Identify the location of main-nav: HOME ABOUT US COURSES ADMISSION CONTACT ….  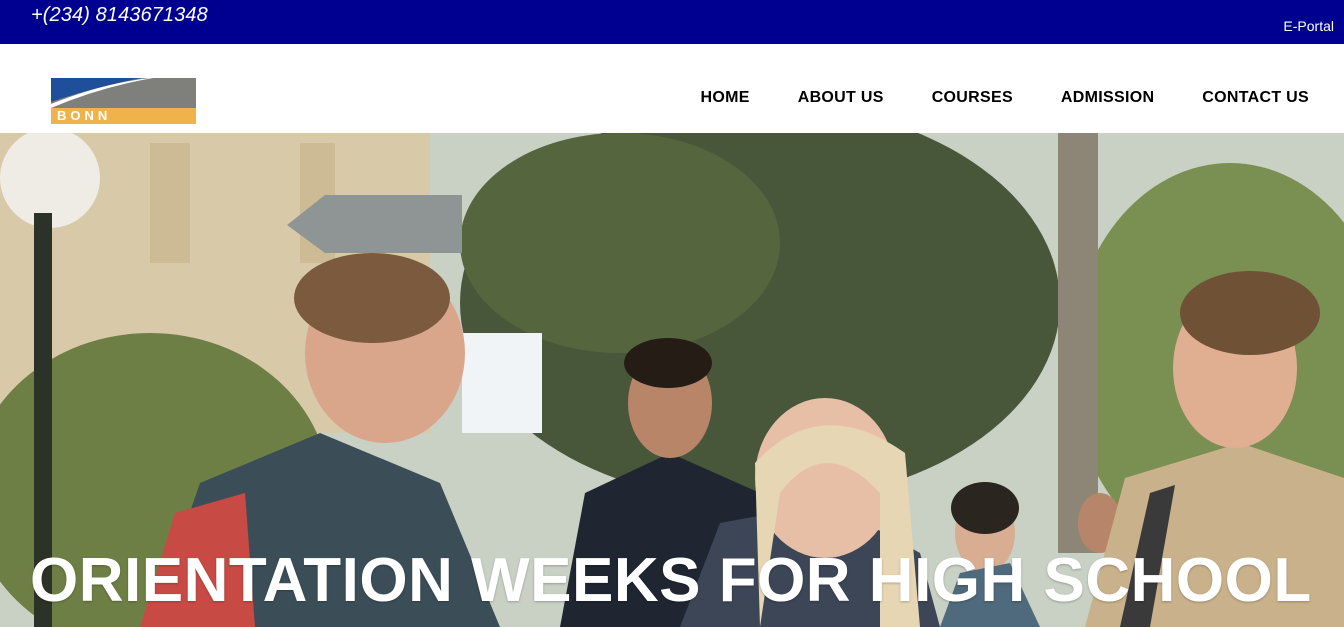
(1005, 98).